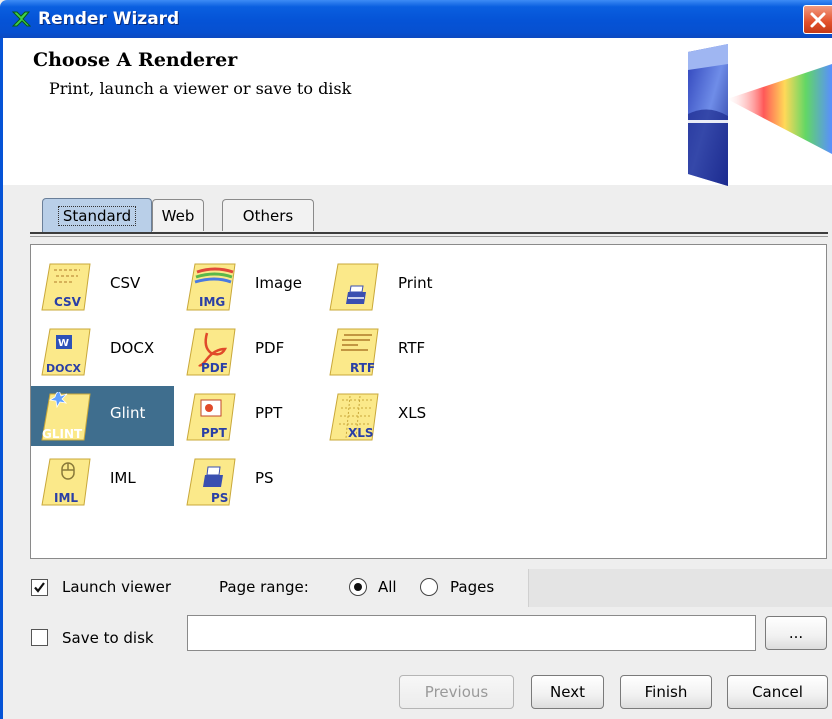 The height and width of the screenshot is (719, 832). I want to click on glint-icon: GLINT, so click(66, 416).